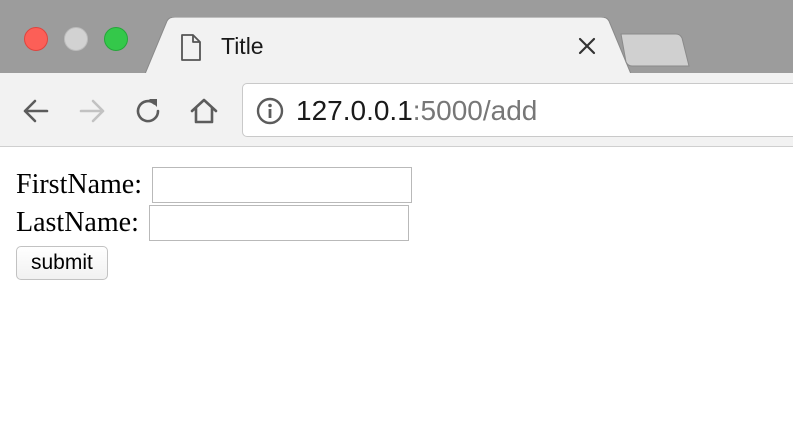 This screenshot has height=441, width=793. Describe the element at coordinates (191, 47) in the screenshot. I see `document-icon` at that location.